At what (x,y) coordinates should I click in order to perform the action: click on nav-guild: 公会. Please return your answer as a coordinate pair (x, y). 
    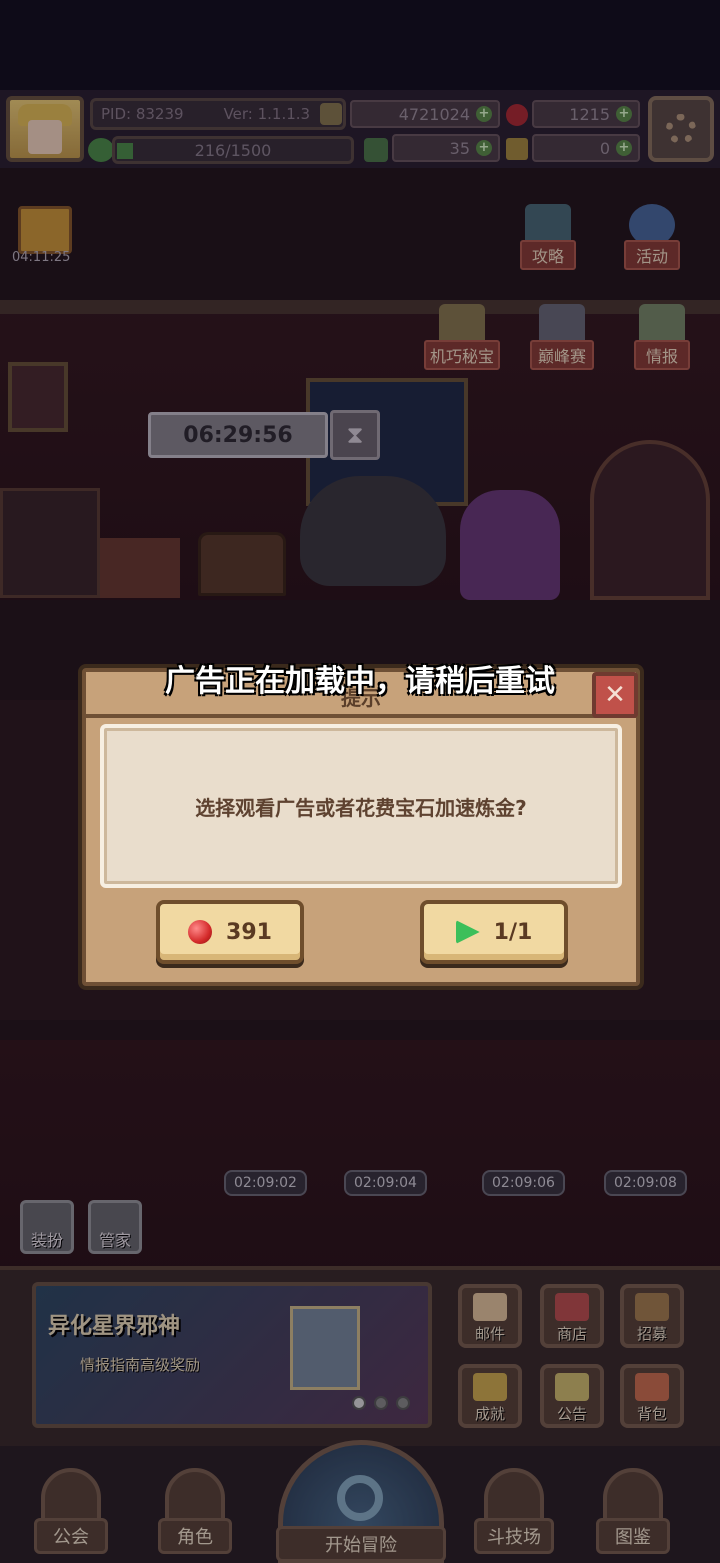
    Looking at the image, I should click on (71, 1511).